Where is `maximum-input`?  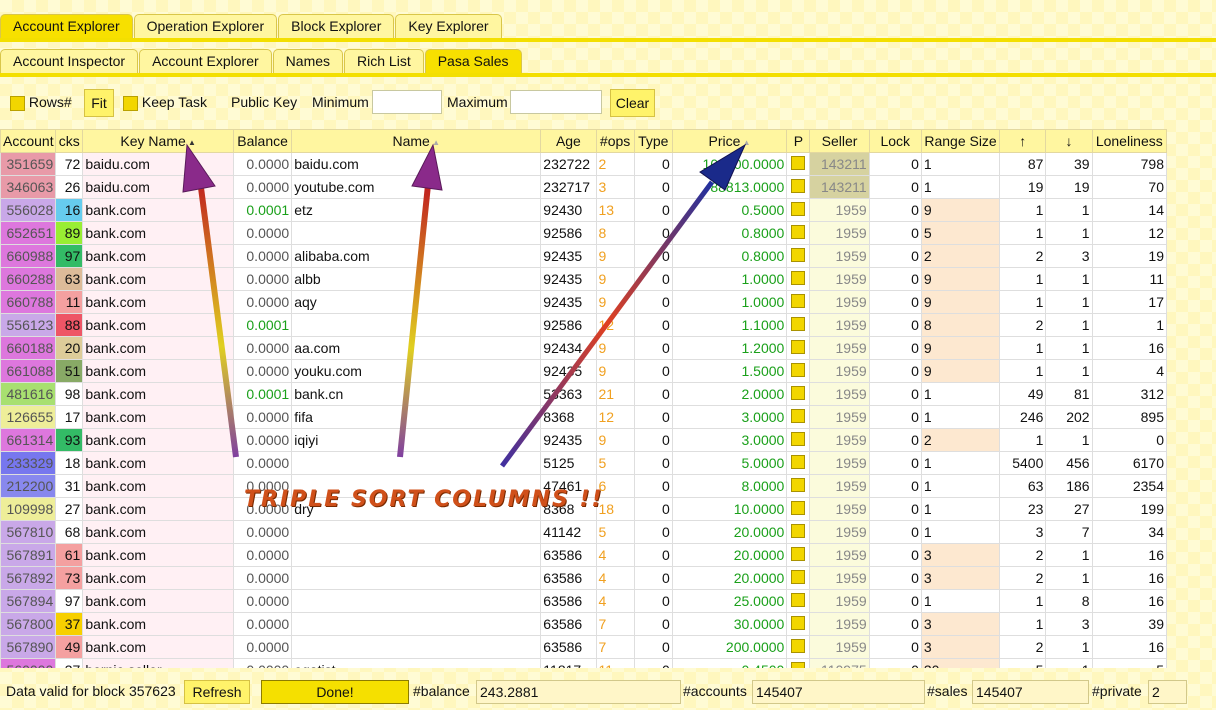 maximum-input is located at coordinates (556, 102).